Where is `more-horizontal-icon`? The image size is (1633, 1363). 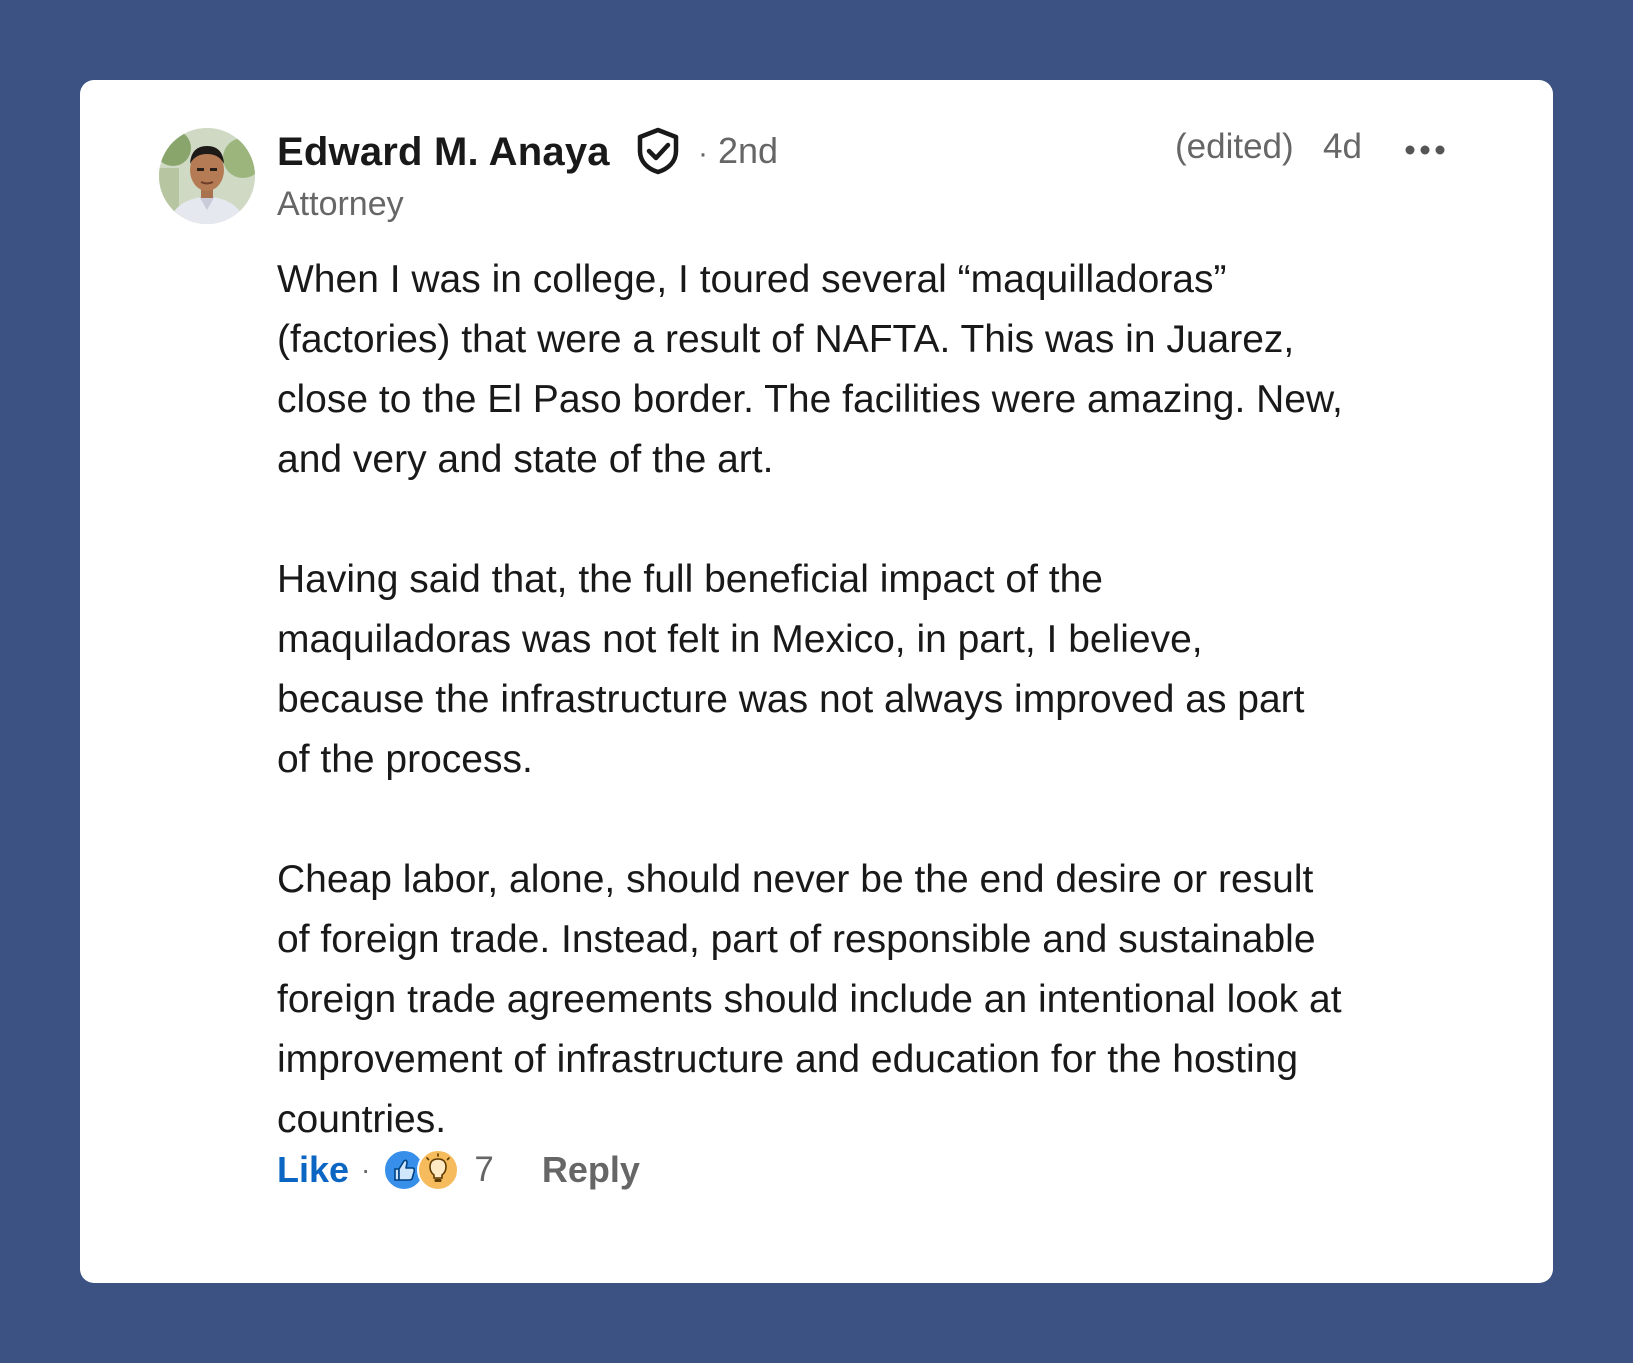
more-horizontal-icon is located at coordinates (1425, 150).